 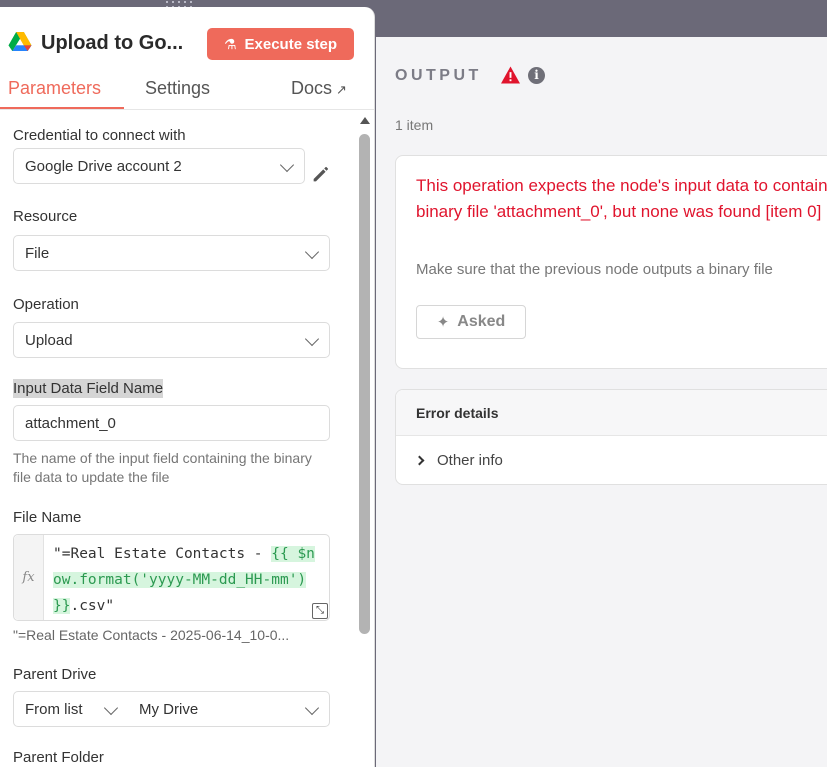 What do you see at coordinates (414, 125) in the screenshot?
I see `item-count: 1 item` at bounding box center [414, 125].